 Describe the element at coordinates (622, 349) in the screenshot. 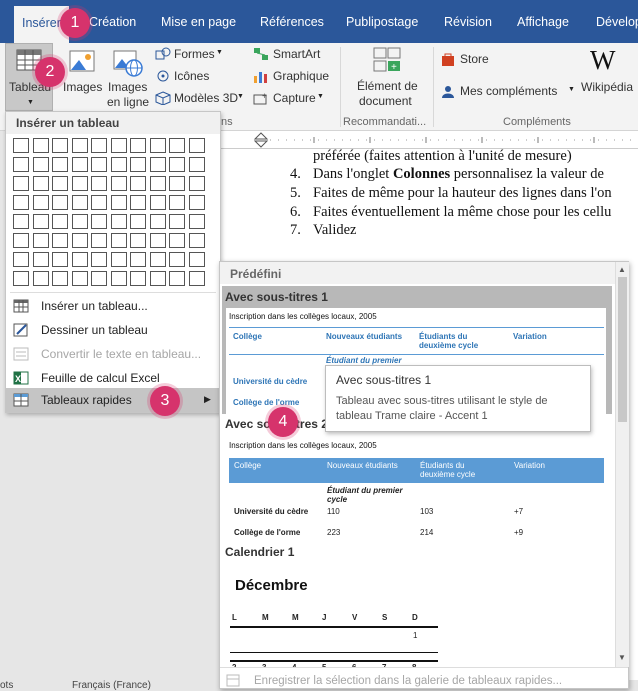

I see `scroll-thumb` at that location.